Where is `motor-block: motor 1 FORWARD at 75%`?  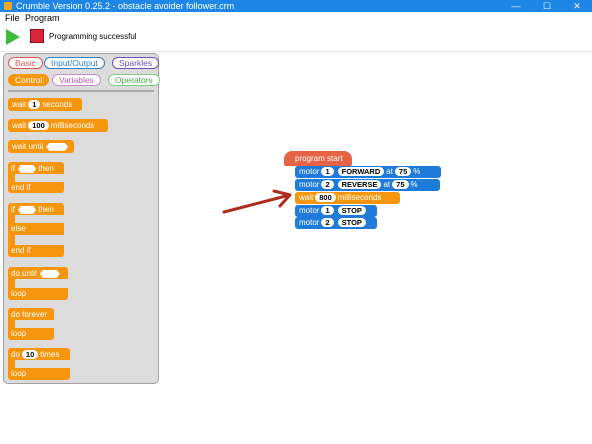 motor-block: motor 1 FORWARD at 75% is located at coordinates (368, 172).